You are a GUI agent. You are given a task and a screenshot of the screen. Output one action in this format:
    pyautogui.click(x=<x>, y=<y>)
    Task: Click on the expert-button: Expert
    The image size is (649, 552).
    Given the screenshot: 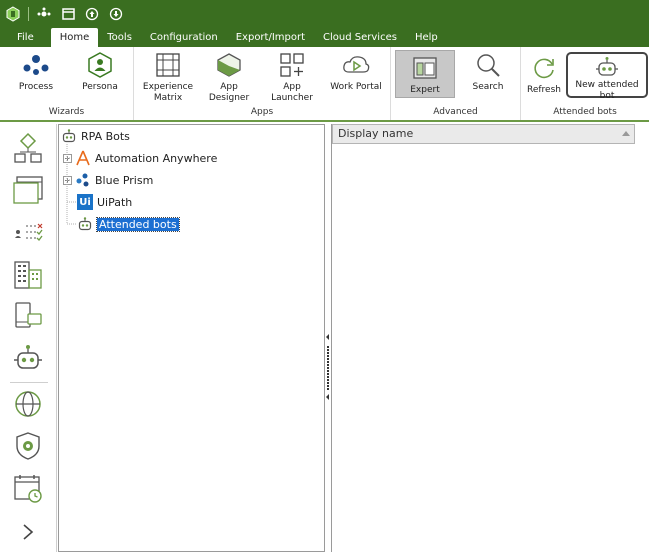 What is the action you would take?
    pyautogui.click(x=425, y=74)
    